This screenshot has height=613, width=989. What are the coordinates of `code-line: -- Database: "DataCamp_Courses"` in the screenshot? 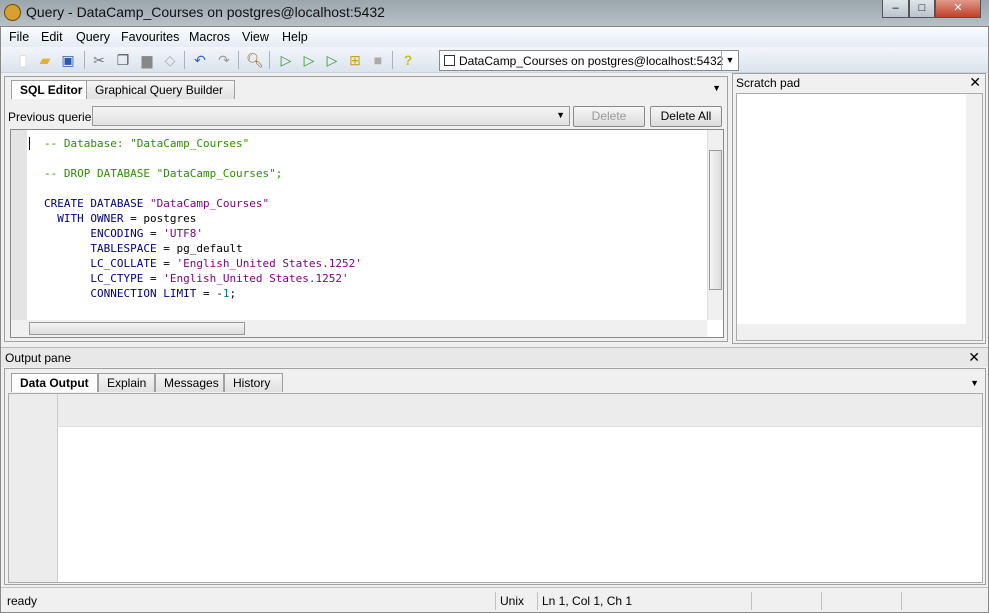 It's located at (203, 143).